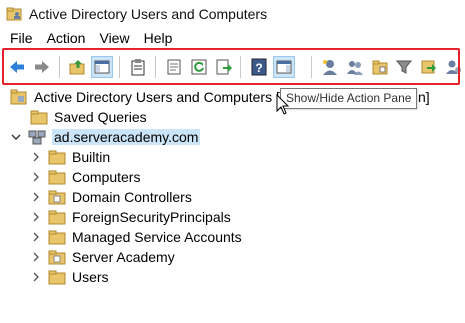 Image resolution: width=465 pixels, height=323 pixels. I want to click on menu-file: File, so click(20, 38).